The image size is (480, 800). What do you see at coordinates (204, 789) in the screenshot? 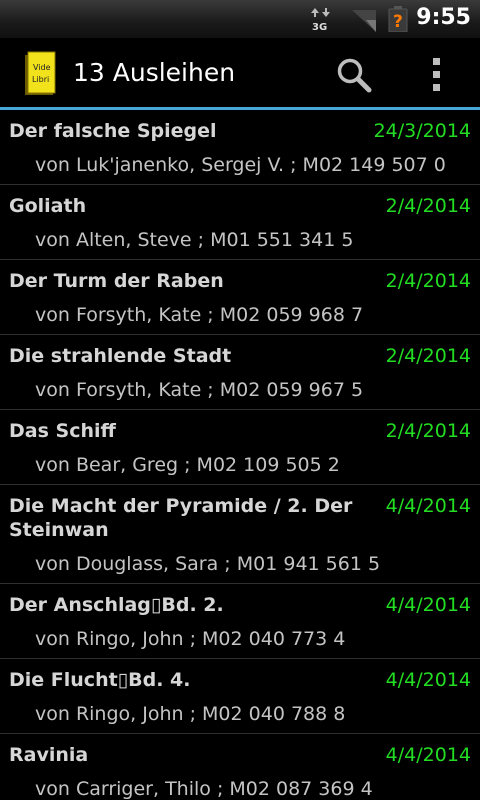
I see `item-details: von Carriger, Thilo ; M02 087 369 4` at bounding box center [204, 789].